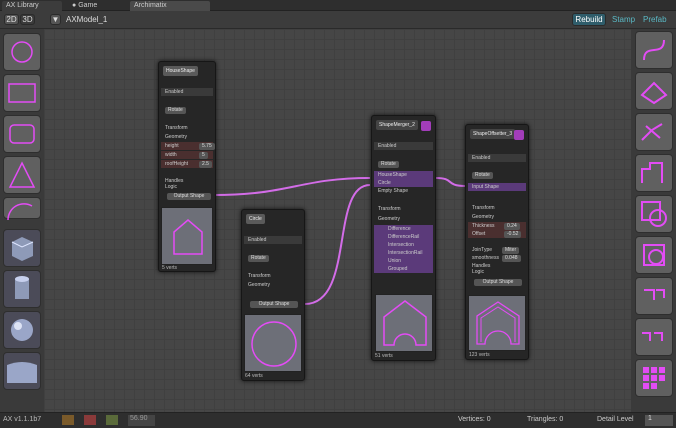  What do you see at coordinates (397, 125) in the screenshot?
I see `node-title: ShapeMerger_2` at bounding box center [397, 125].